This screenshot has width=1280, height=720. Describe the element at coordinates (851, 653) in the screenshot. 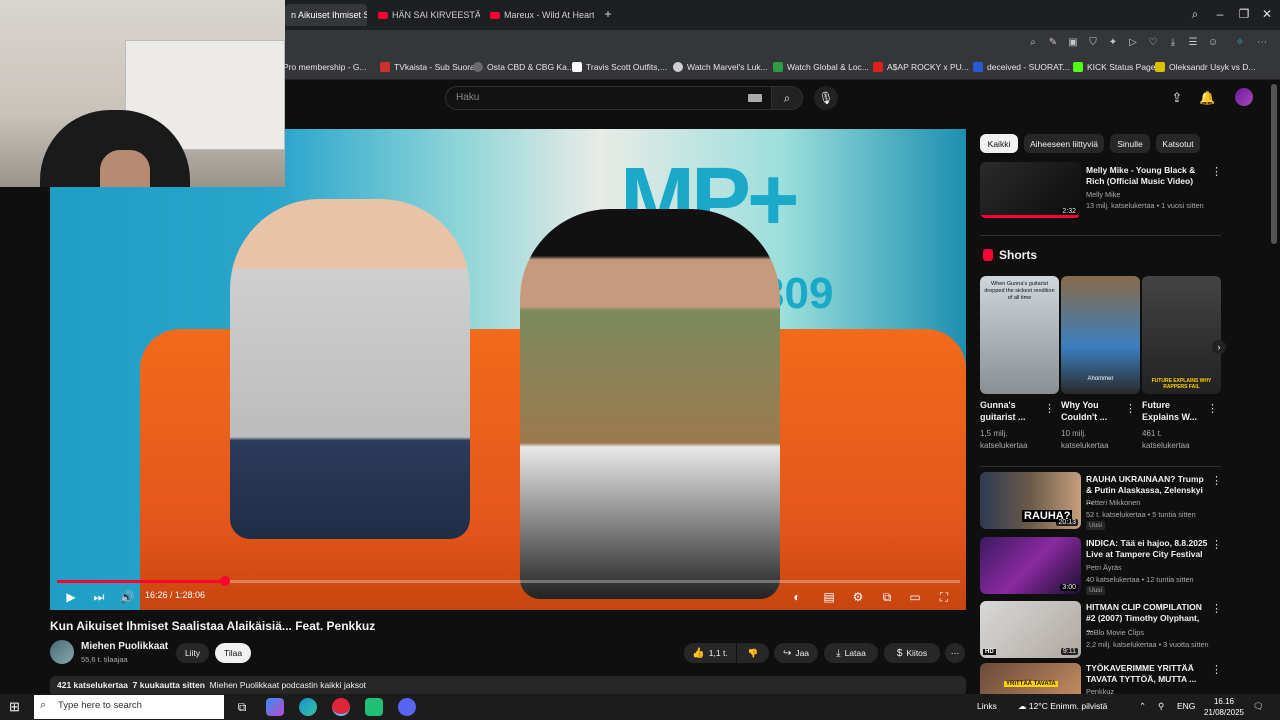

I see `download-button: ⤓ Lataa` at that location.